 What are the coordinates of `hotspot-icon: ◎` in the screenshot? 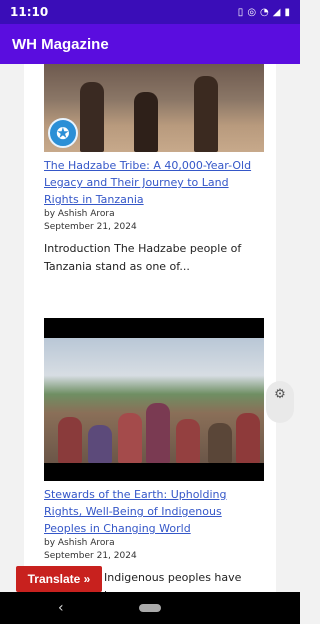 It's located at (252, 12).